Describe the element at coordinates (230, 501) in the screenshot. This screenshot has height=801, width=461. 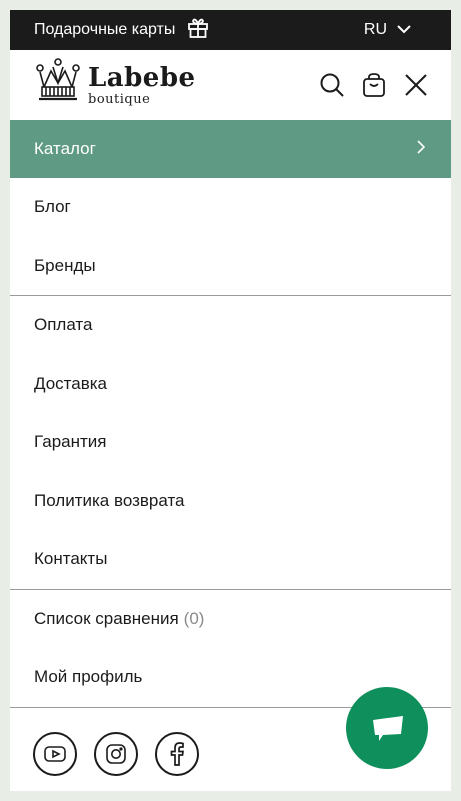
I see `menu-item-return-policy: Политика возврата` at that location.